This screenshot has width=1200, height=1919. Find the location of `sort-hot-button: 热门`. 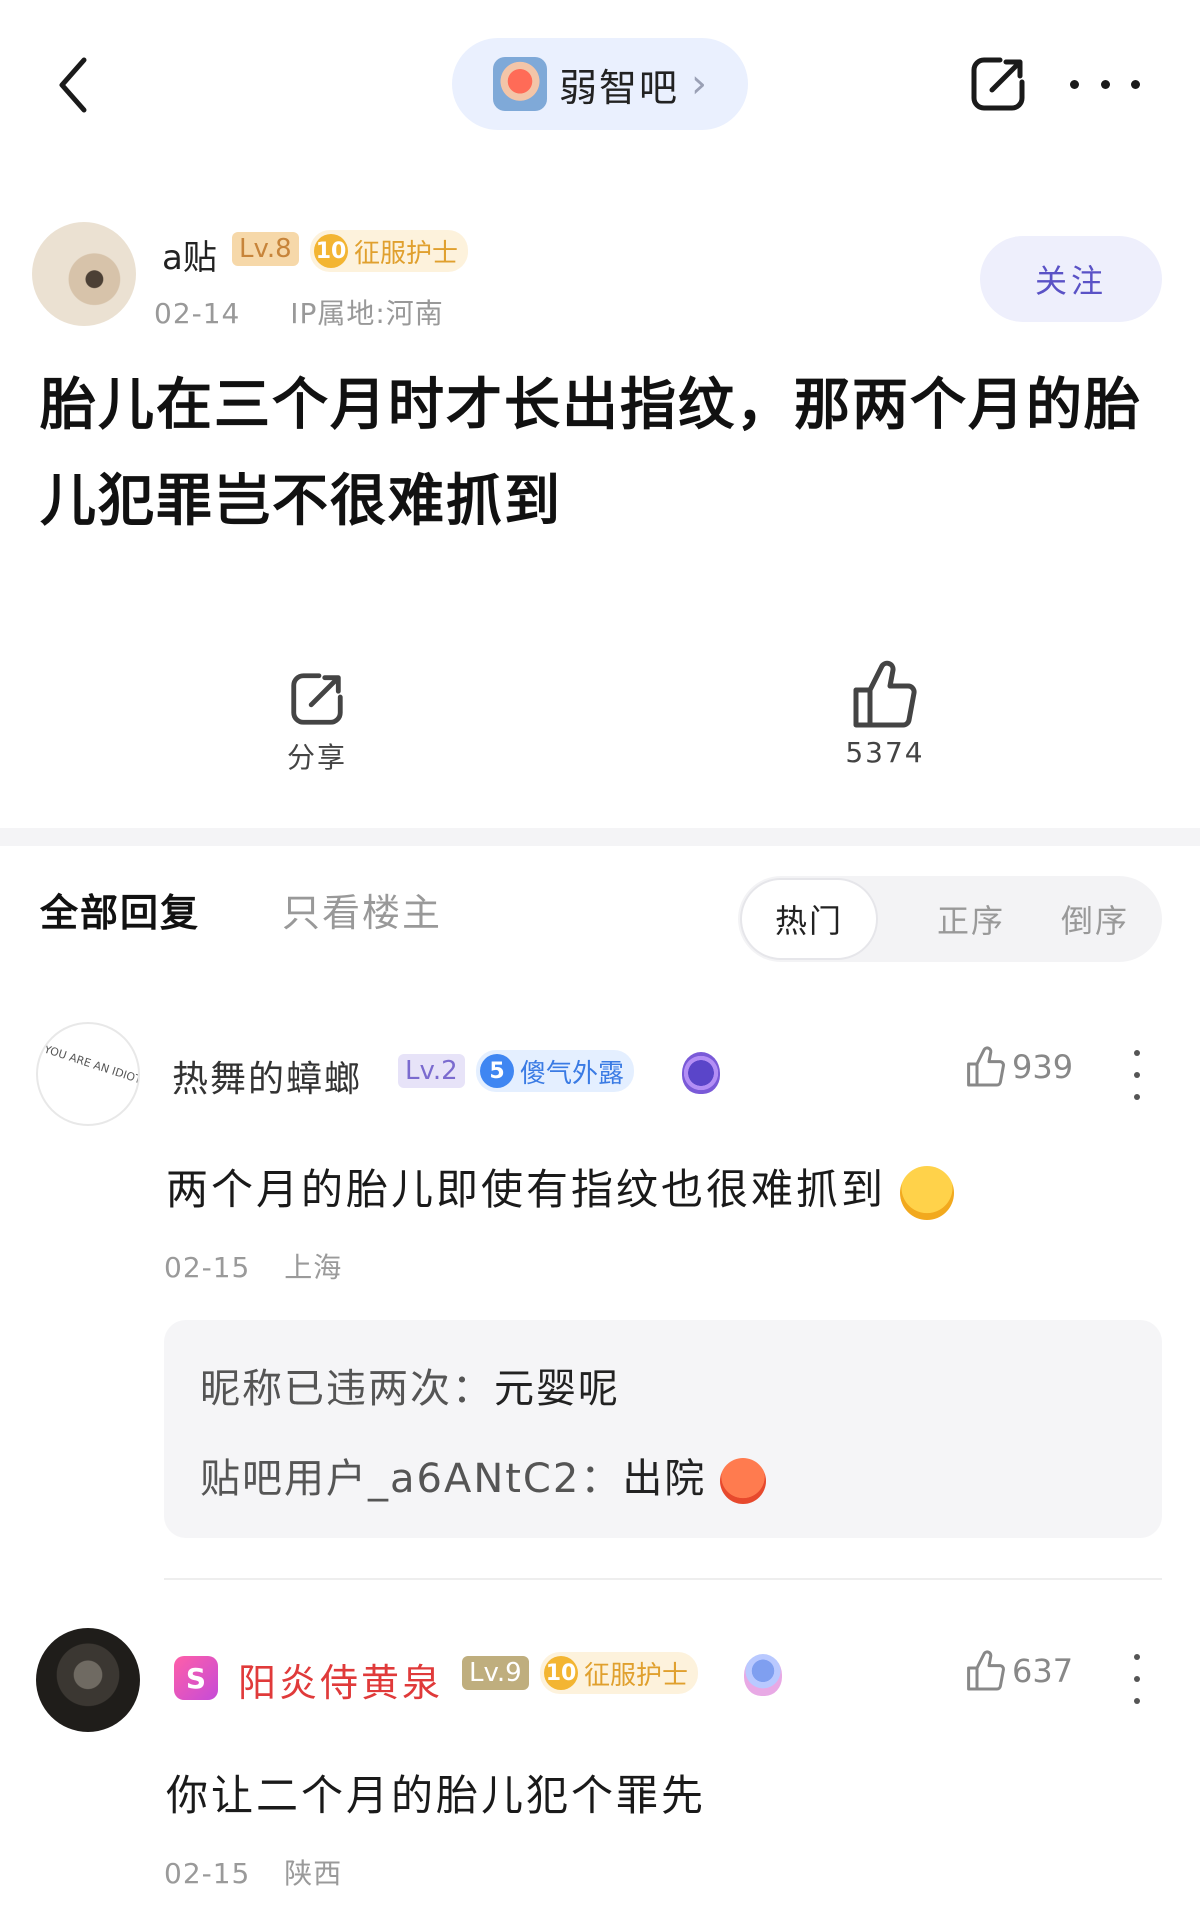

sort-hot-button: 热门 is located at coordinates (809, 919).